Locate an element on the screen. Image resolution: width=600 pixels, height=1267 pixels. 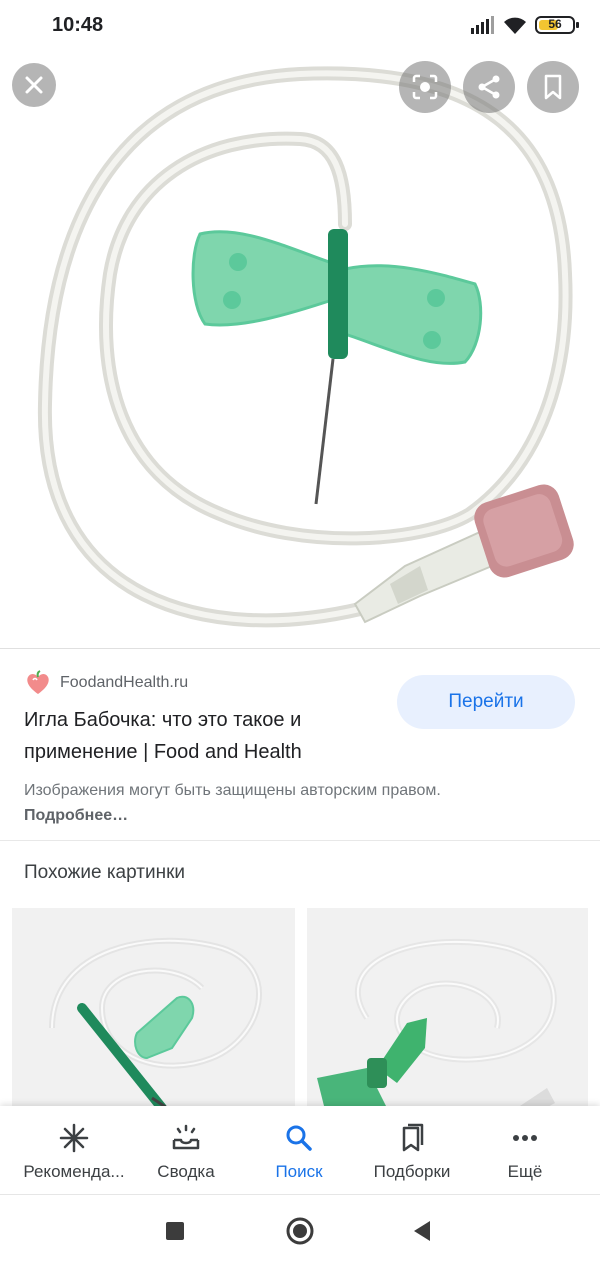
nav-label: Подборки is located at coordinates (412, 1171).